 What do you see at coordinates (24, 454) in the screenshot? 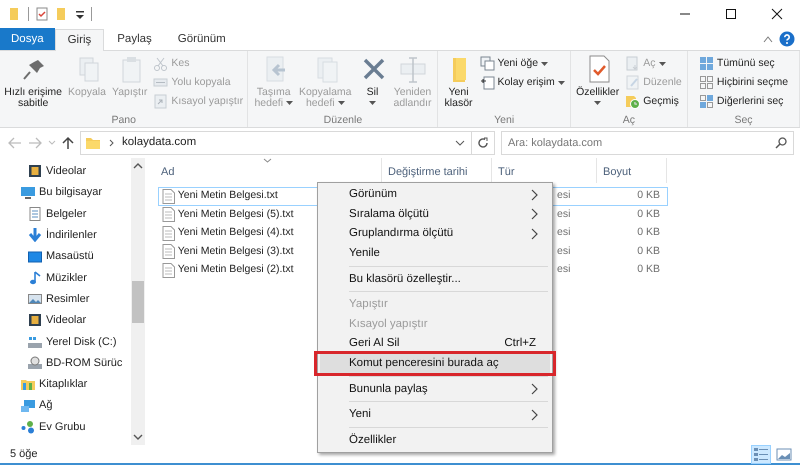
I see `item-count: 5 öğe` at bounding box center [24, 454].